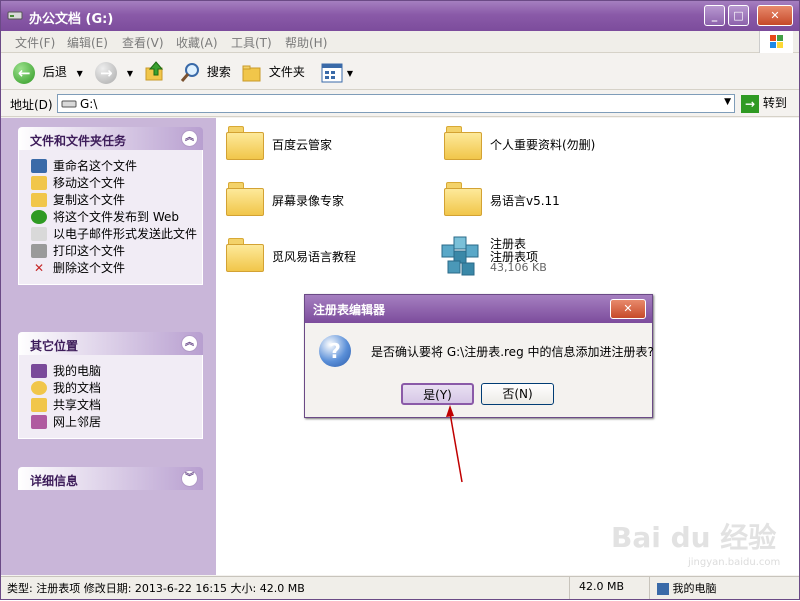 The image size is (800, 601). I want to click on title-bar: 办公文档 (G:) _ □ ✕, so click(400, 16).